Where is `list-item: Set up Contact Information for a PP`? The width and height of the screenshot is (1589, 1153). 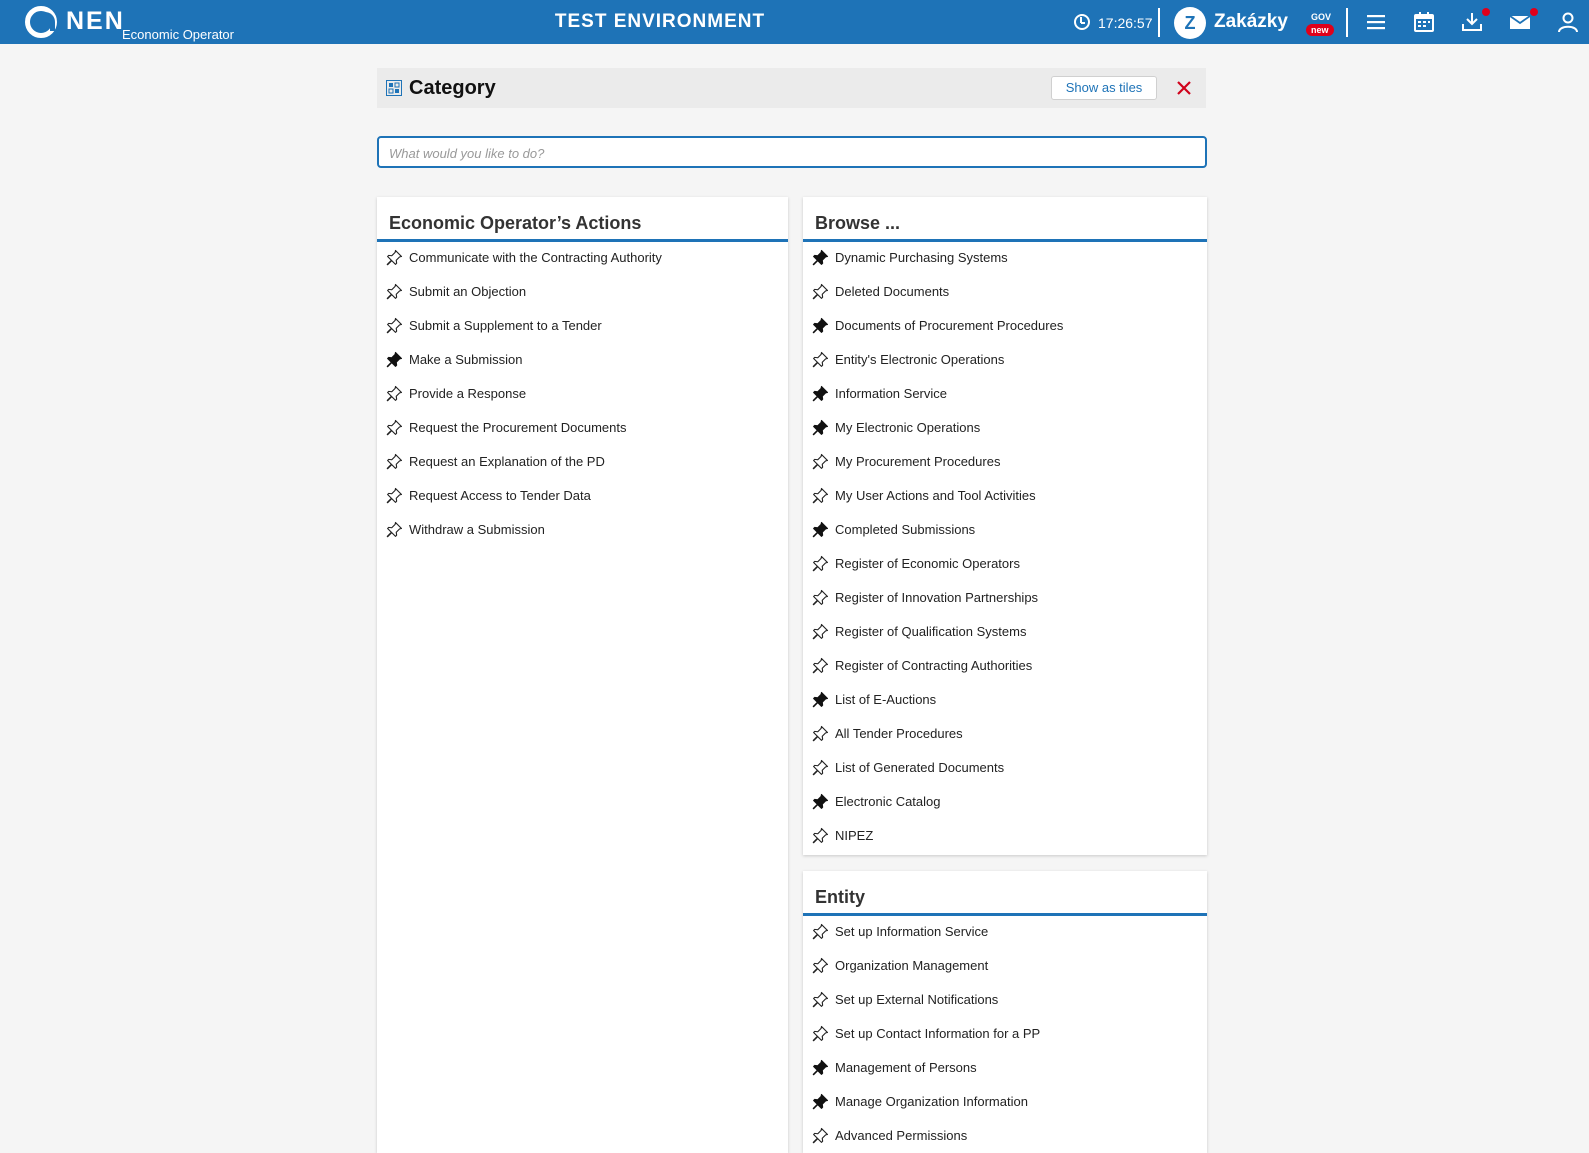
list-item: Set up Contact Information for a PP is located at coordinates (1005, 1035).